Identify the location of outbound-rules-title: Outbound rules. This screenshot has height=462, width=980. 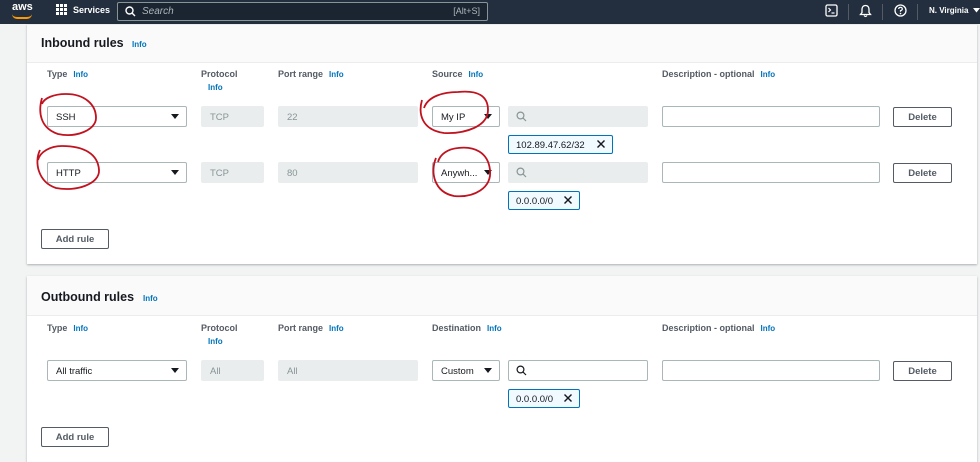
(88, 297).